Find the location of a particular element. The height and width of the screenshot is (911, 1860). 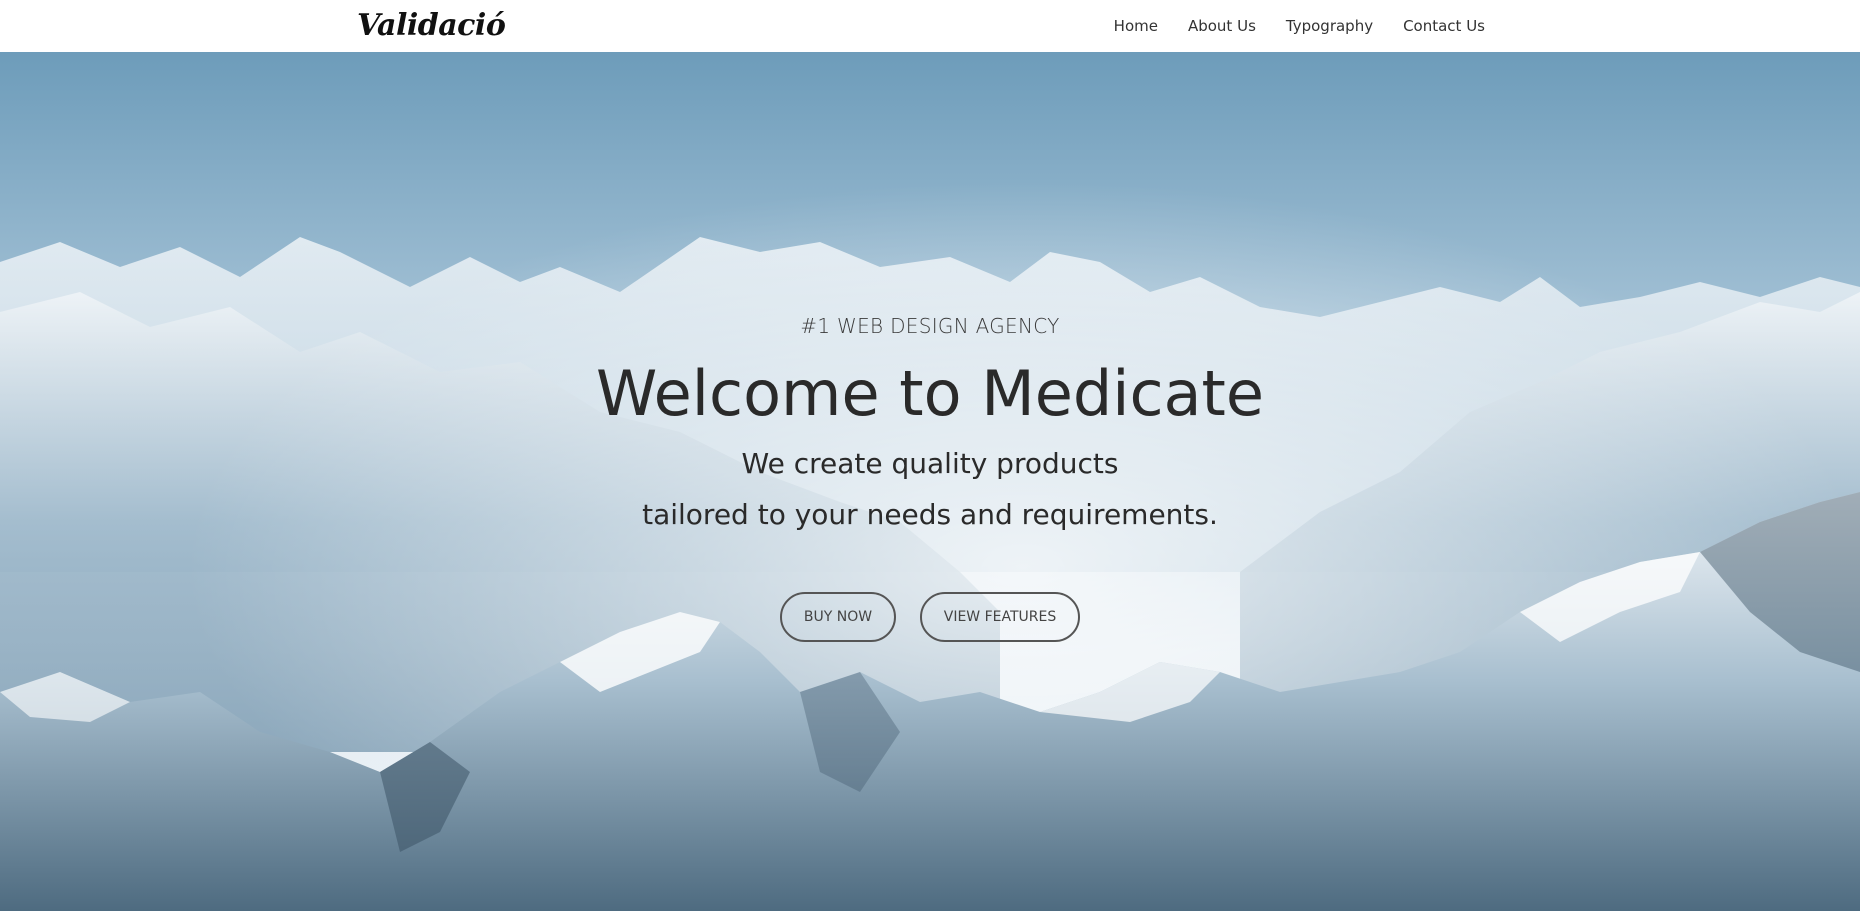

site-logo: Validació is located at coordinates (431, 25).